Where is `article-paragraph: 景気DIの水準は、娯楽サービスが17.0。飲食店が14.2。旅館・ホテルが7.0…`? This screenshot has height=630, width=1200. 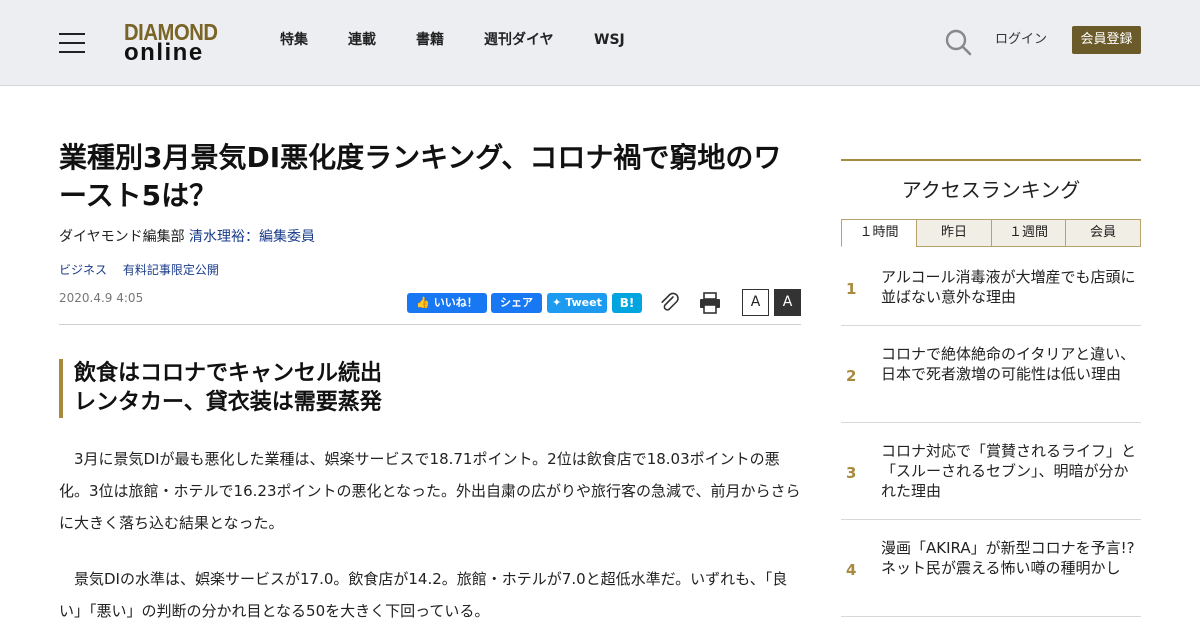 article-paragraph: 景気DIの水準は、娯楽サービスが17.0。飲食店が14.2。旅館・ホテルが7.0… is located at coordinates (423, 595).